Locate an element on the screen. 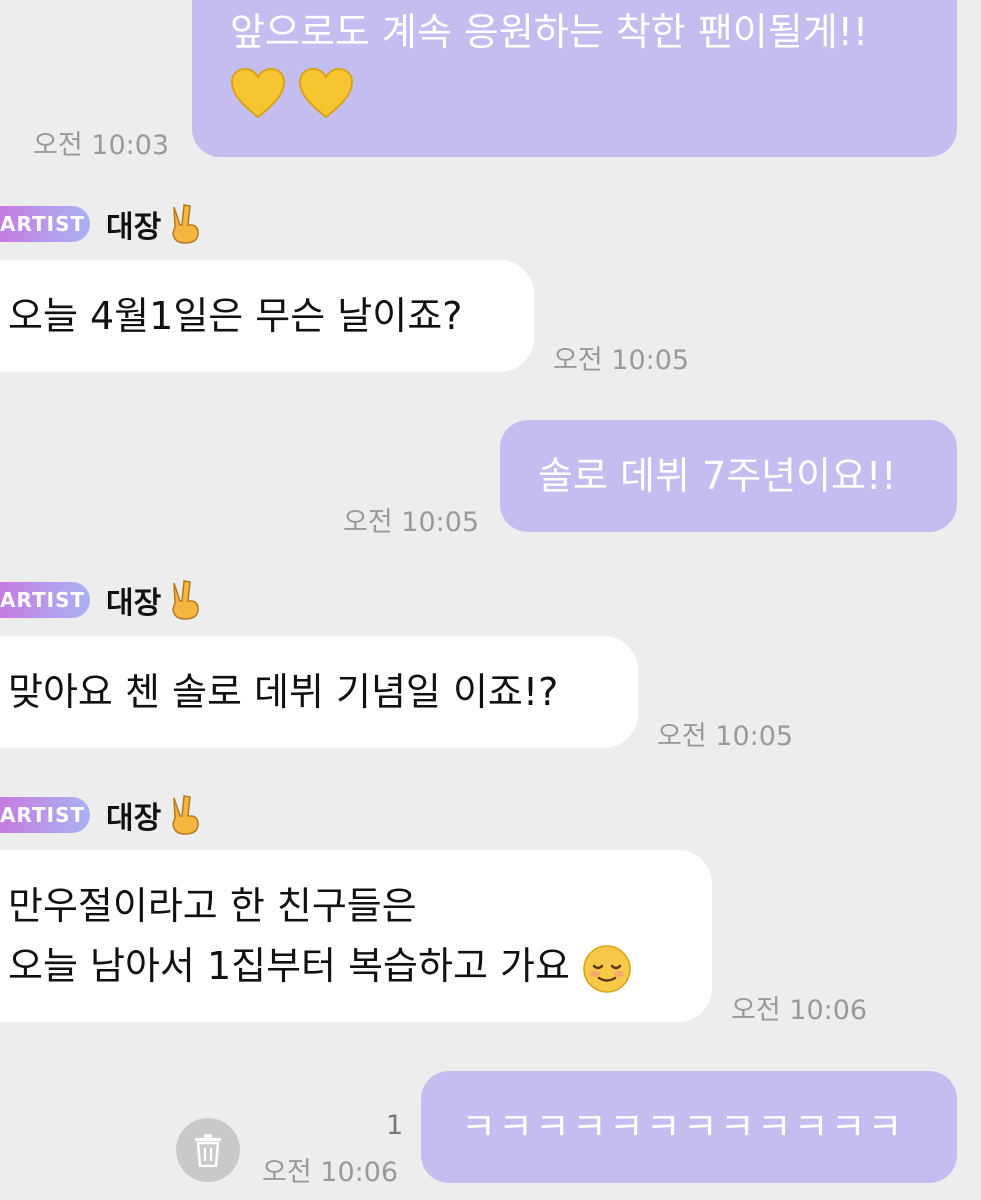 The width and height of the screenshot is (981, 1200). received-message-bubble: 만우절이라고 한 친구들은 오늘 남아서 1집부터 복습하고 가요 is located at coordinates (356, 936).